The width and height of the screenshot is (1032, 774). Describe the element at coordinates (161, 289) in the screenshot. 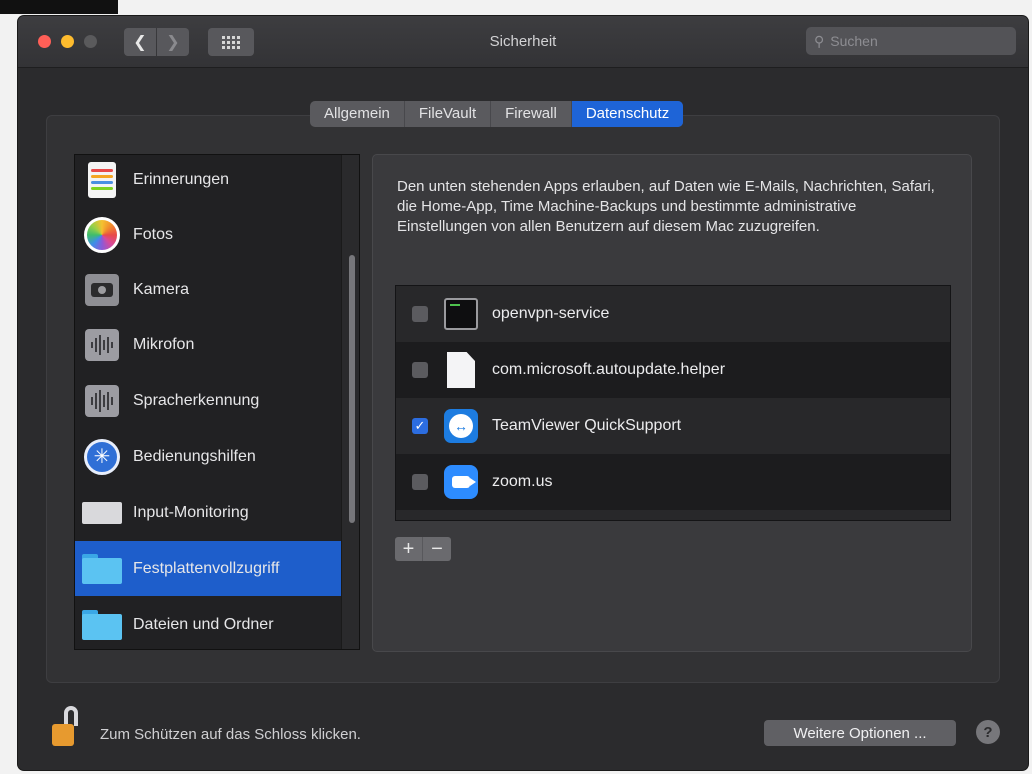

I see `sidebar-item-label: Kamera` at that location.